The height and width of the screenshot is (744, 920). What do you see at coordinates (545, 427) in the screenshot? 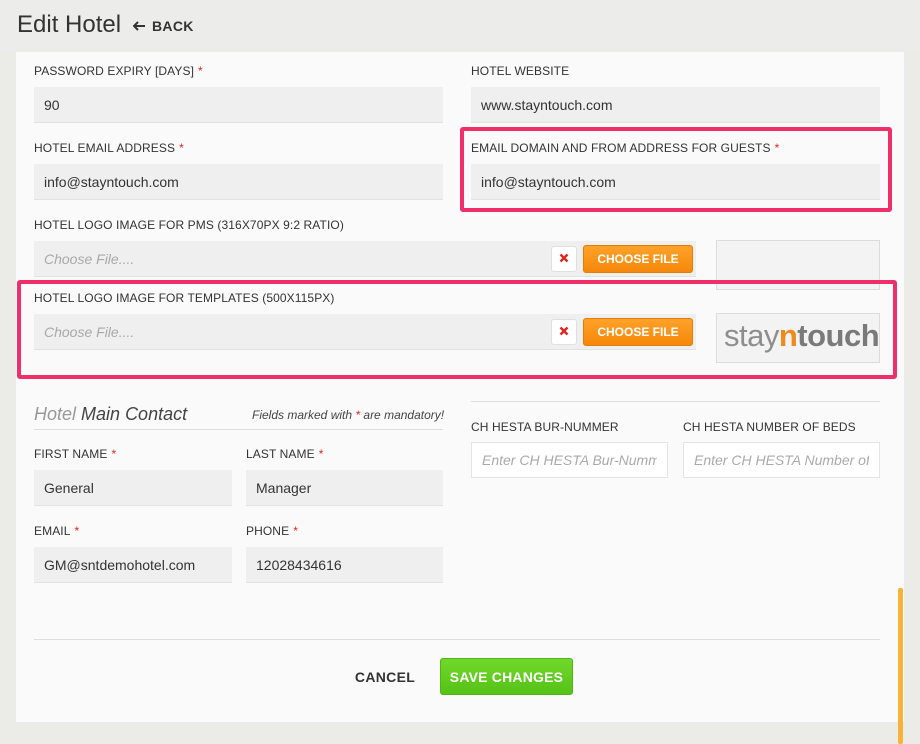
I see `ch-hesta-bur-nummer-label: CH HESTA BUR-NUMMER` at bounding box center [545, 427].